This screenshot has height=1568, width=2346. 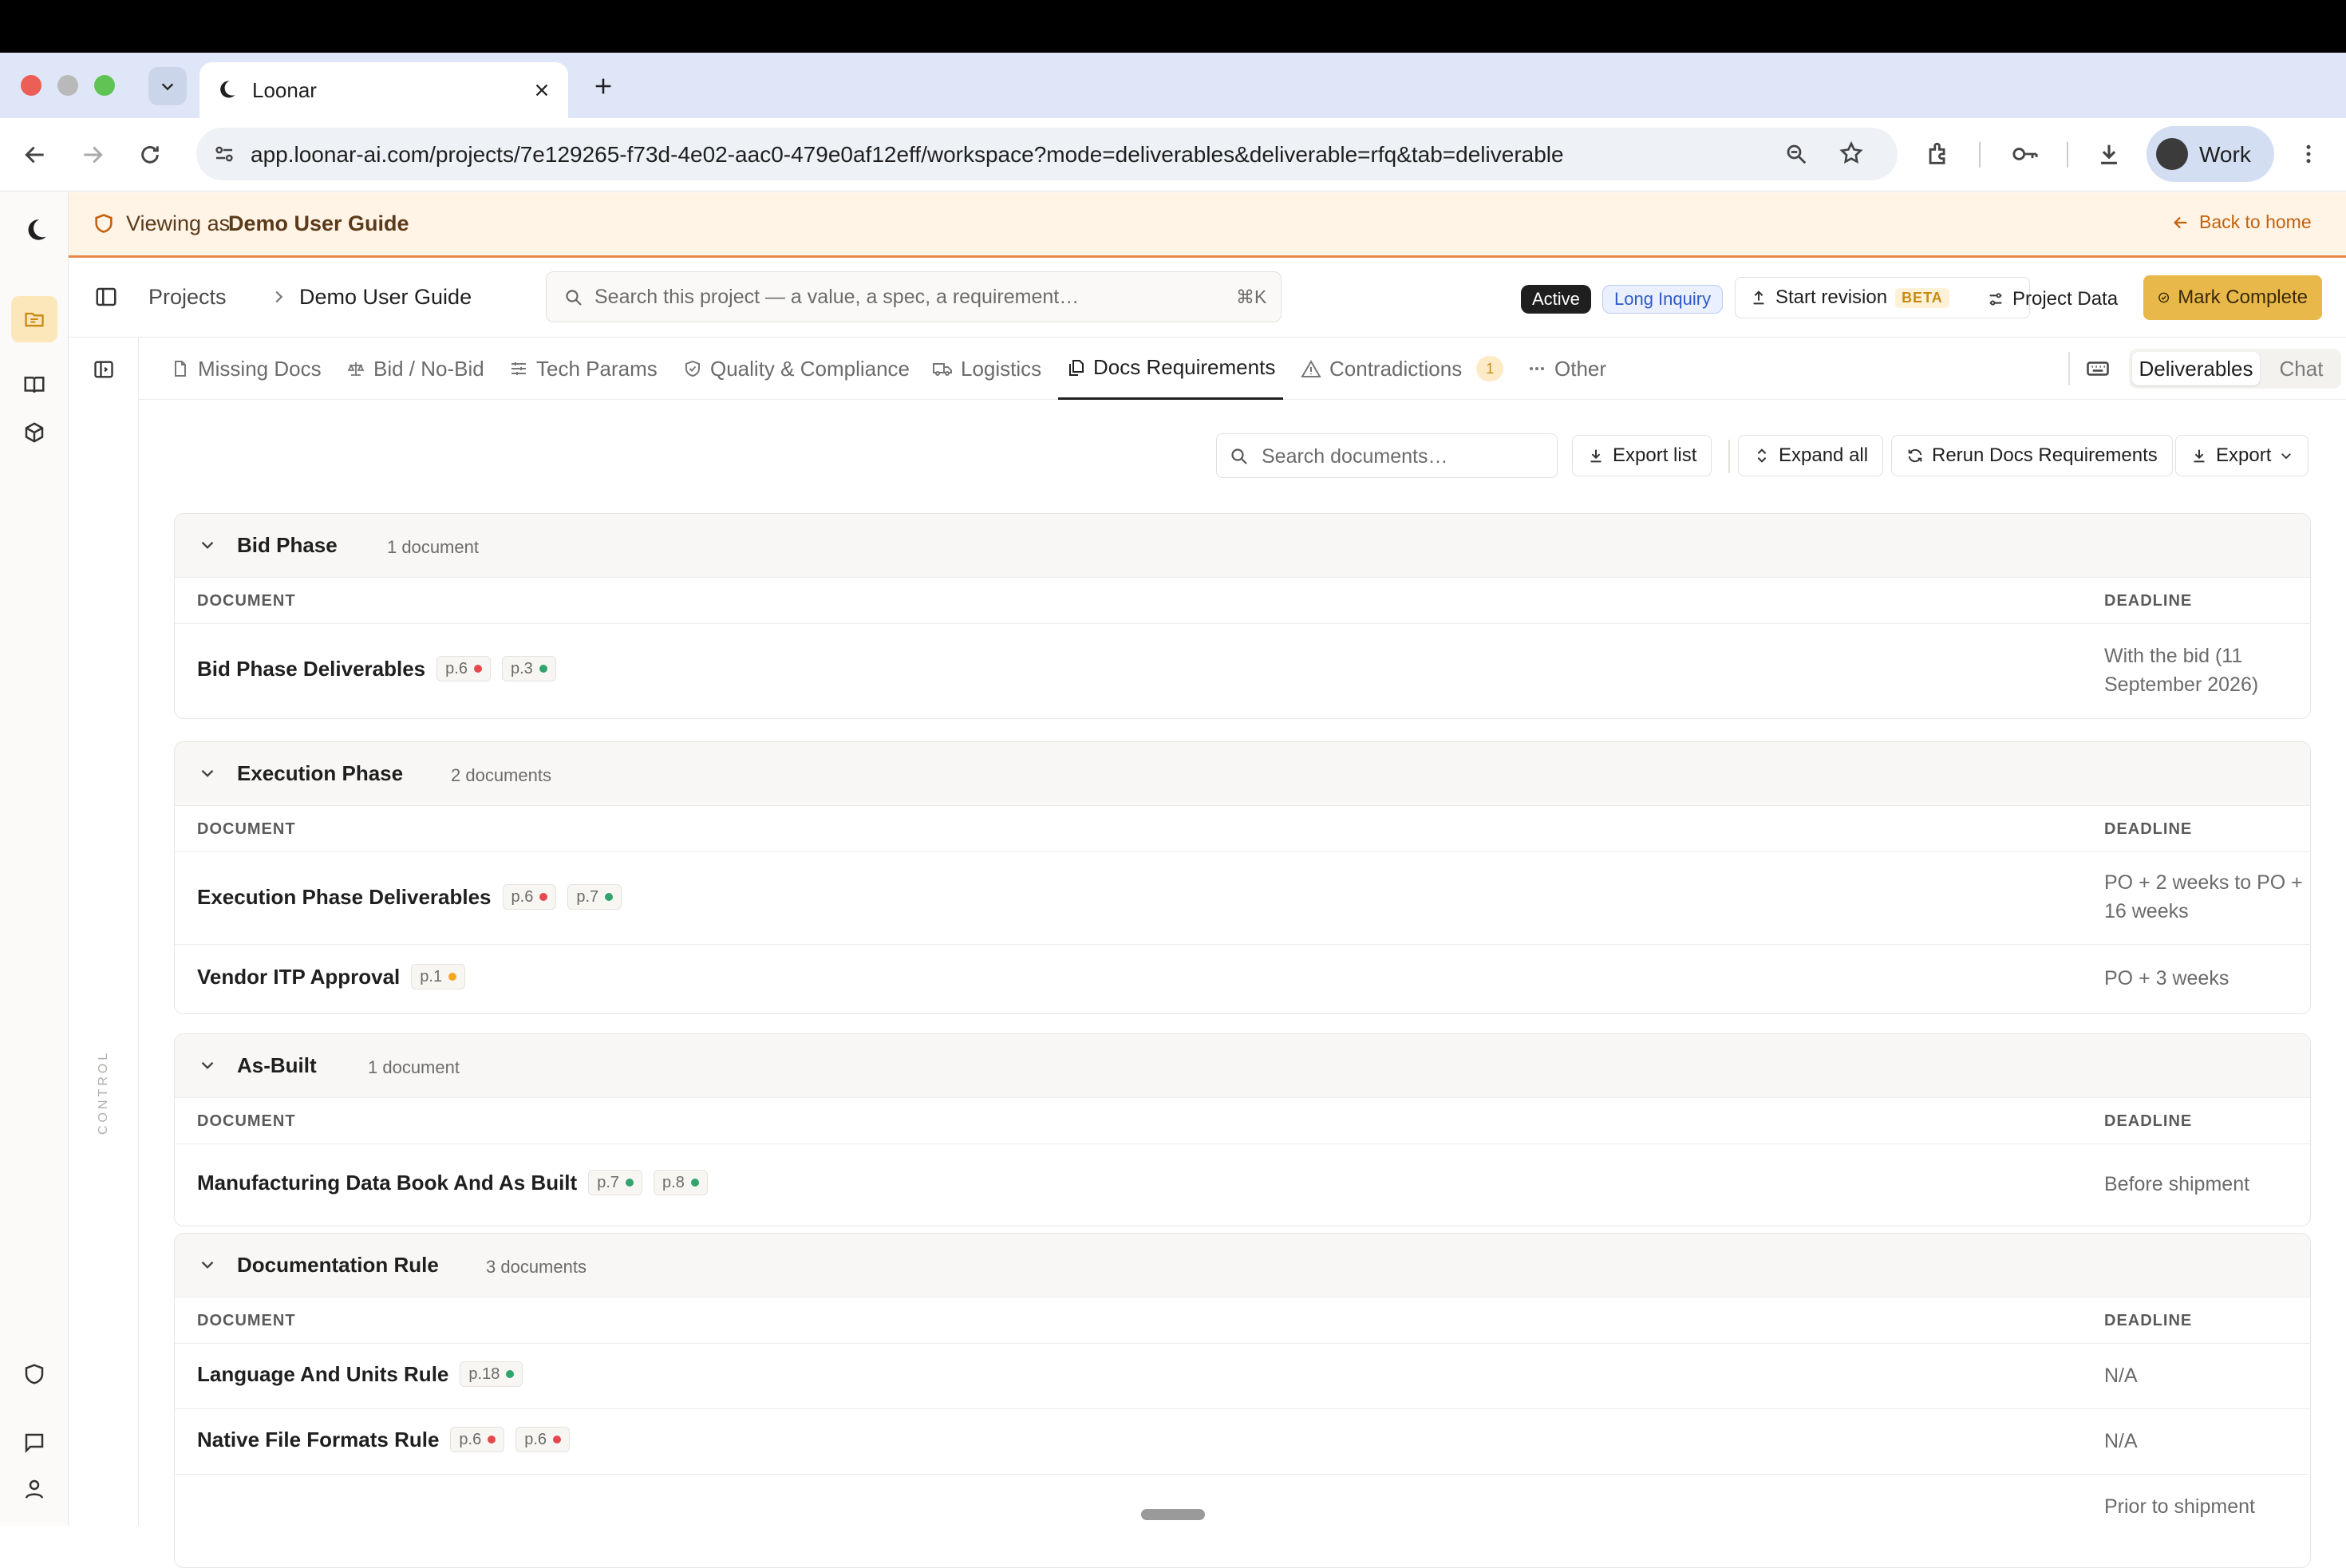 I want to click on package-icon, so click(x=34, y=432).